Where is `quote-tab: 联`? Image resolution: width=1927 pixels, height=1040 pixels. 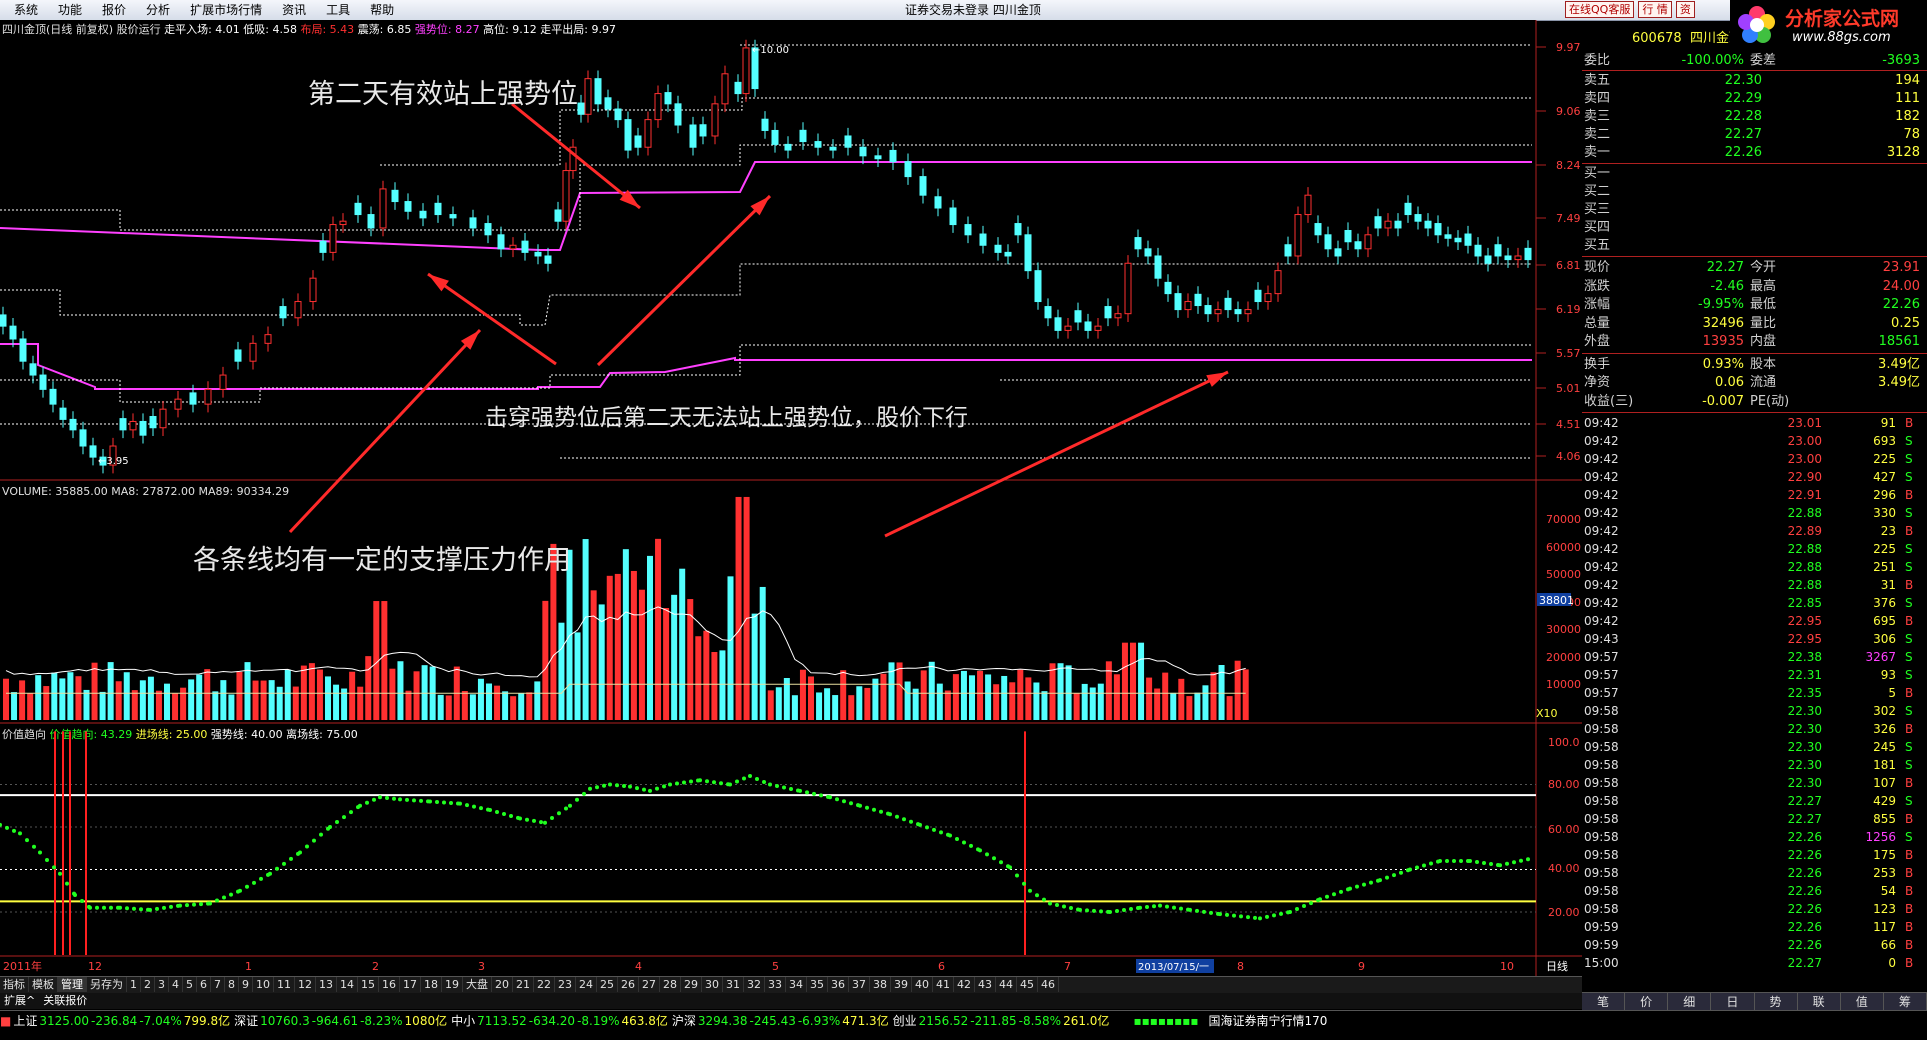 quote-tab: 联 is located at coordinates (1819, 1002).